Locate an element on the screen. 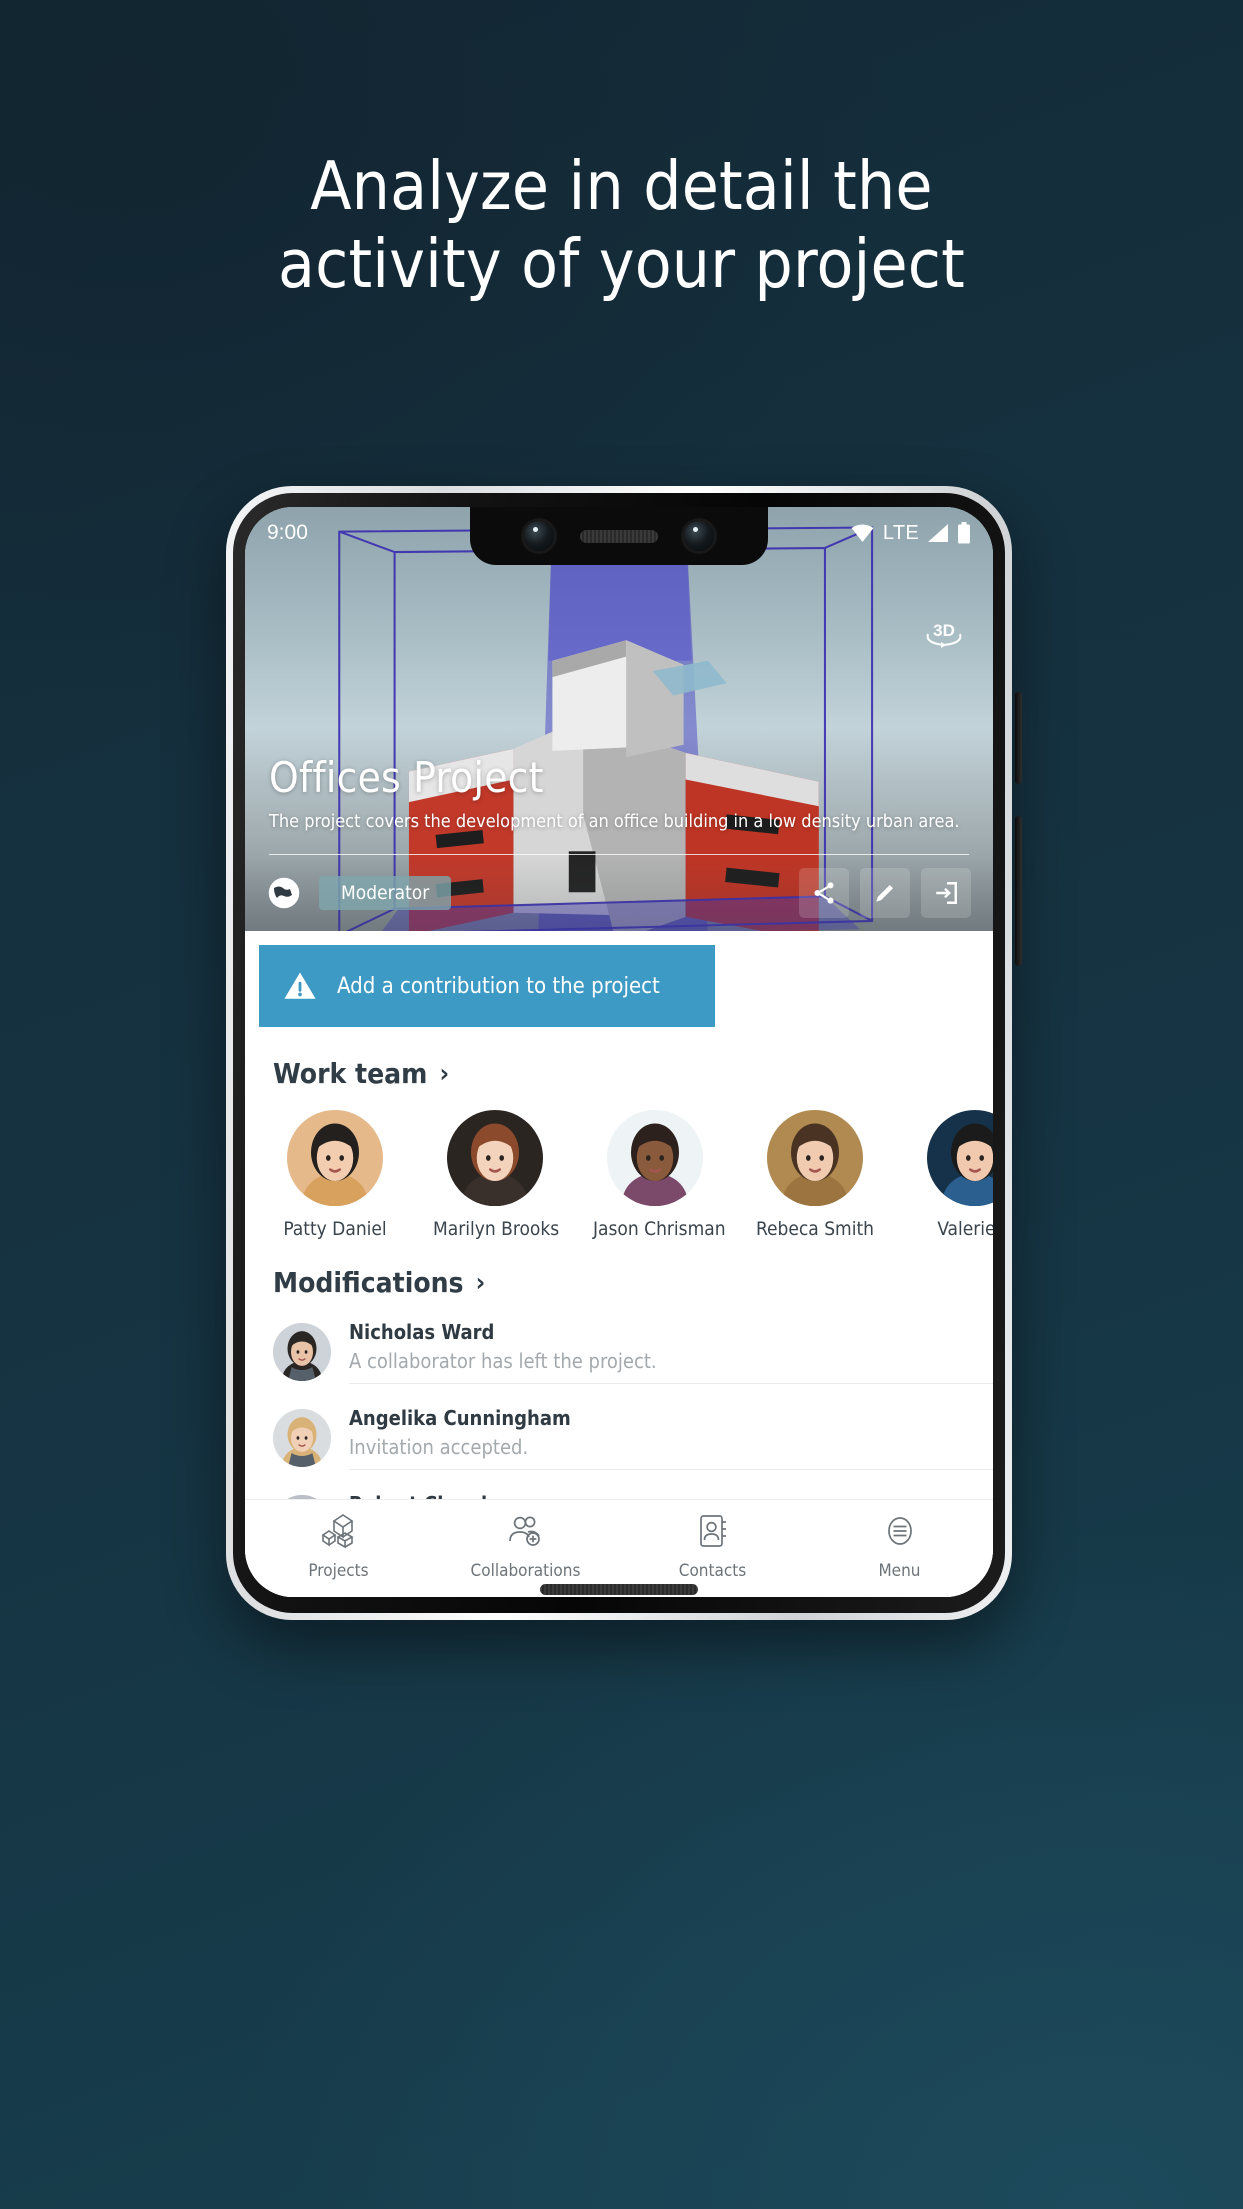 Image resolution: width=1243 pixels, height=2209 pixels. share-button is located at coordinates (824, 893).